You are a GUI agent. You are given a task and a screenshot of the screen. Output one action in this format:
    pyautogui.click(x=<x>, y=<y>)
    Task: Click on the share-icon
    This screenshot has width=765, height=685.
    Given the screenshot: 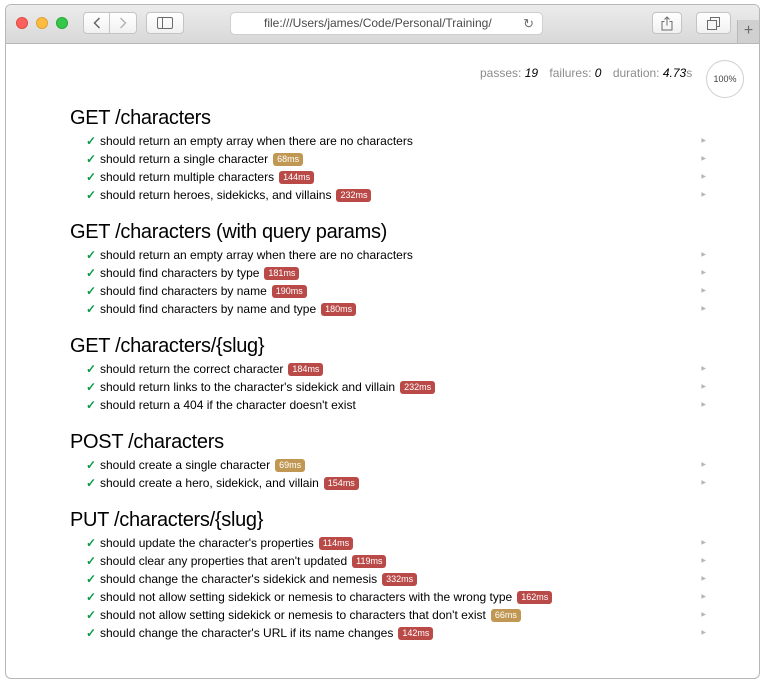 What is the action you would take?
    pyautogui.click(x=667, y=22)
    